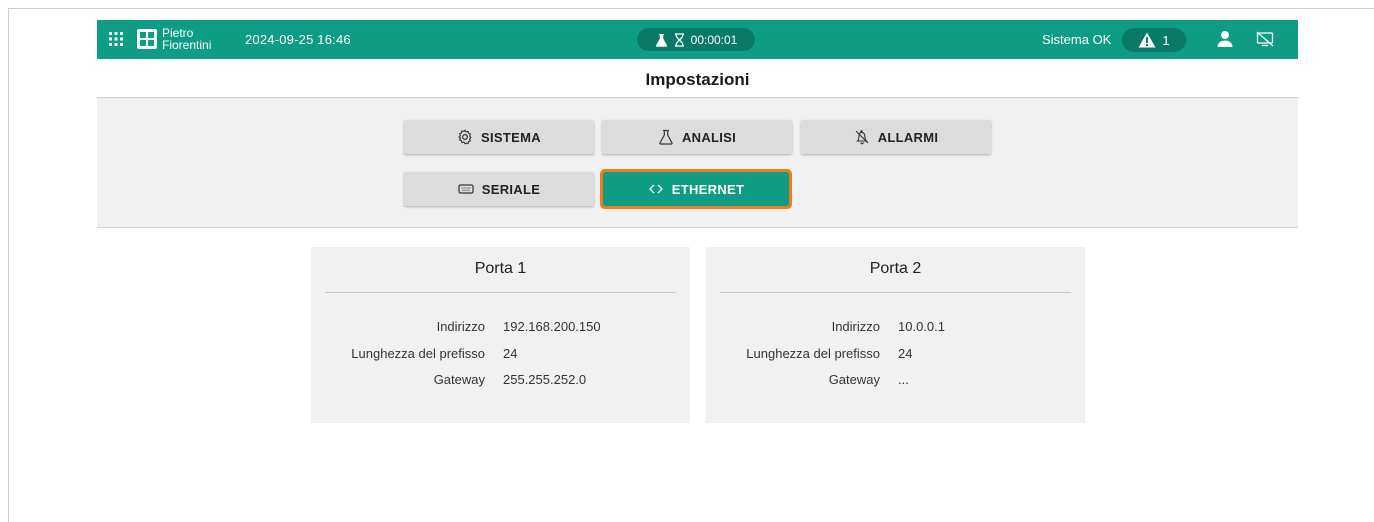 The image size is (1374, 522). I want to click on tab-analisi-label: ANALISI, so click(709, 137).